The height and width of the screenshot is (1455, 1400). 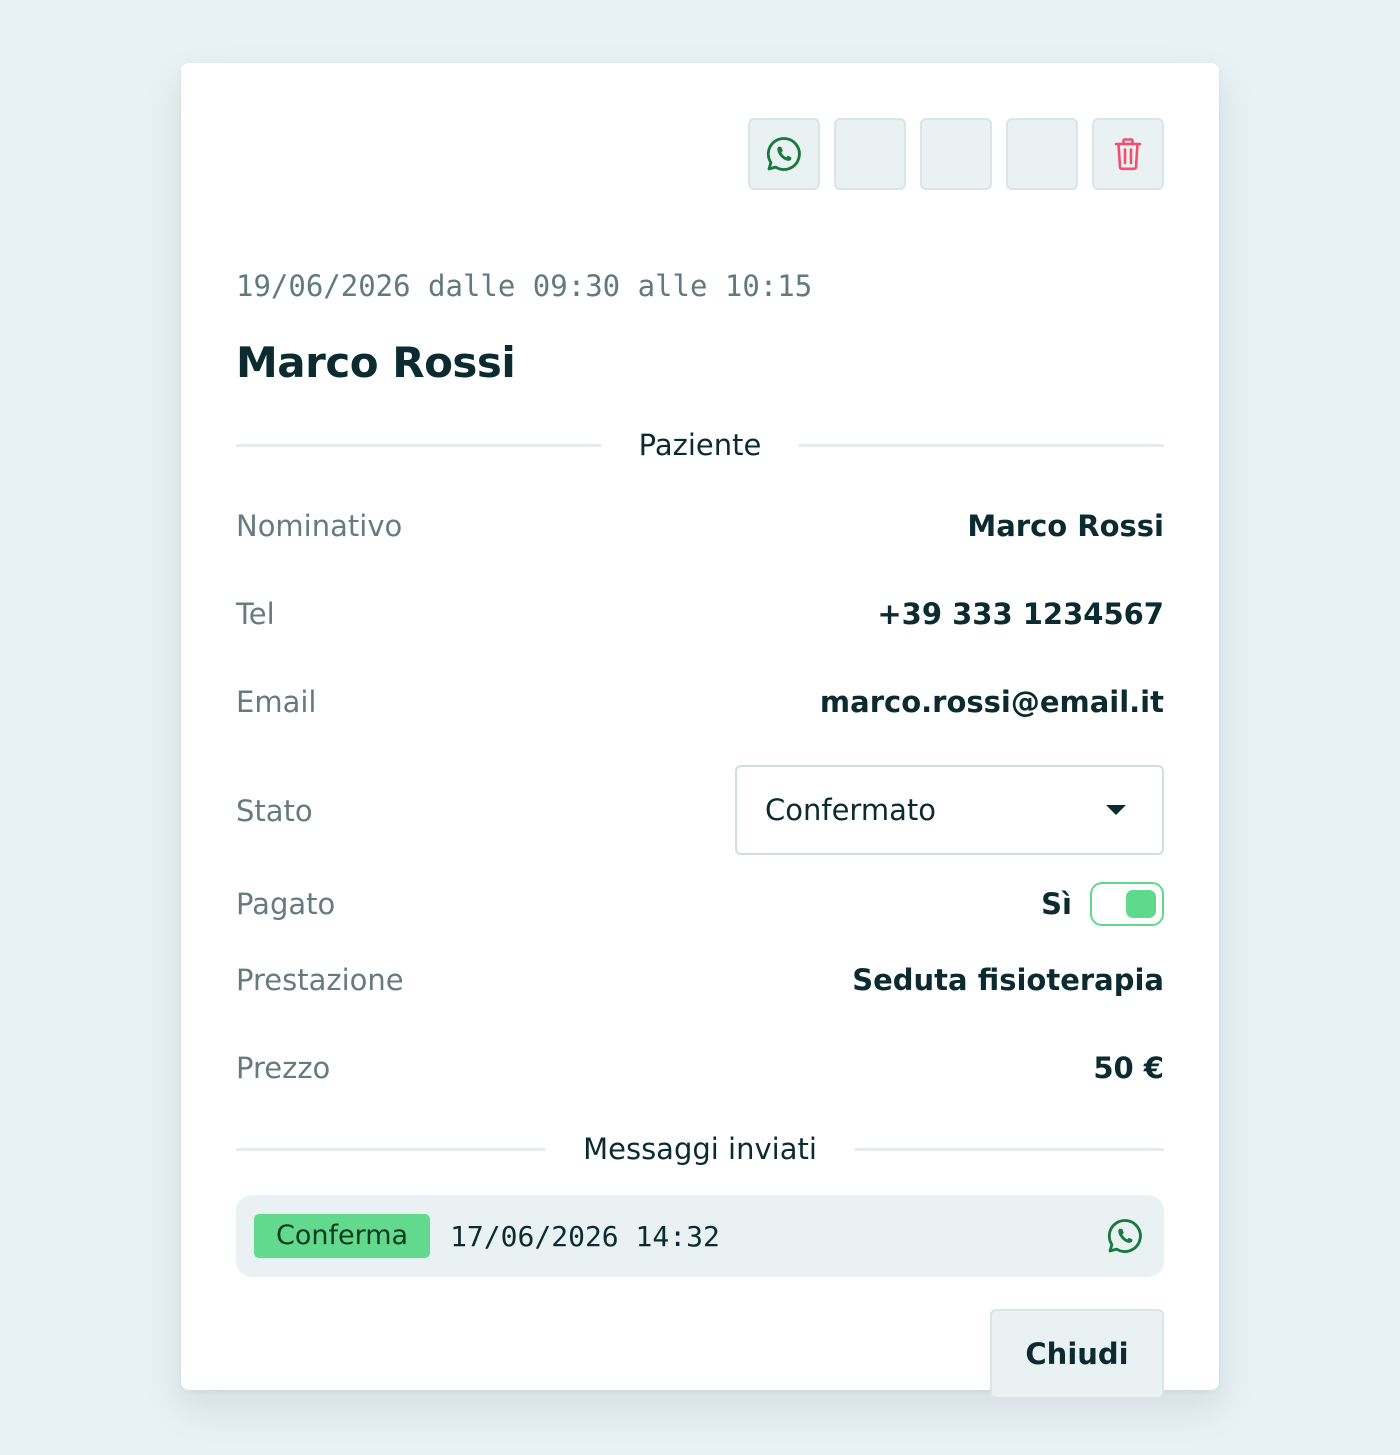 I want to click on delete-button, so click(x=1128, y=154).